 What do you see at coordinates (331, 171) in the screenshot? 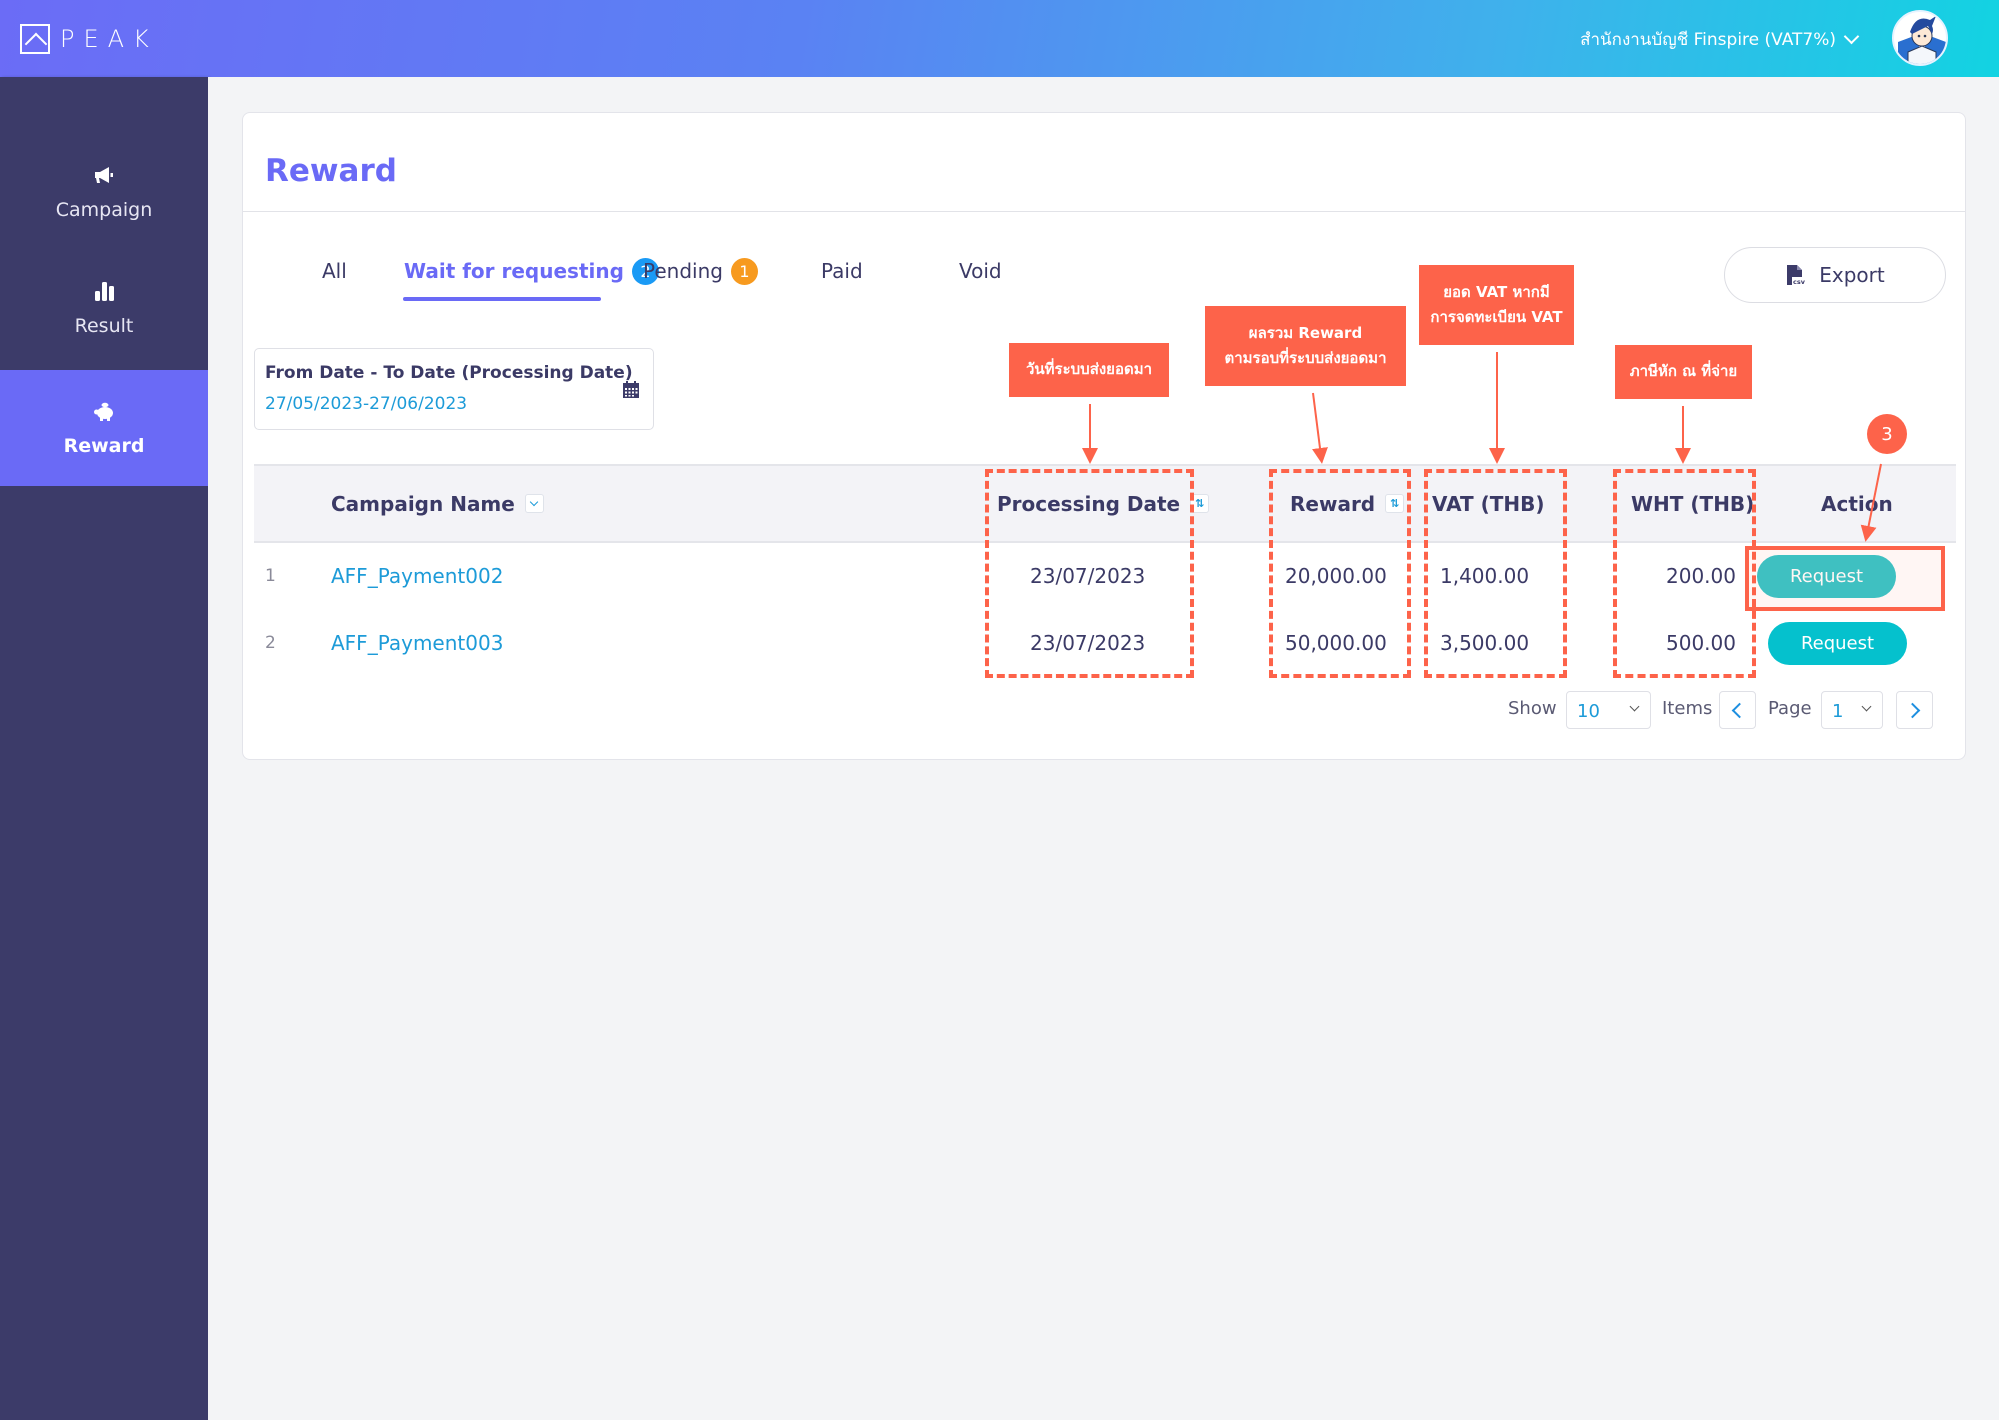
I see `page-title: Reward` at bounding box center [331, 171].